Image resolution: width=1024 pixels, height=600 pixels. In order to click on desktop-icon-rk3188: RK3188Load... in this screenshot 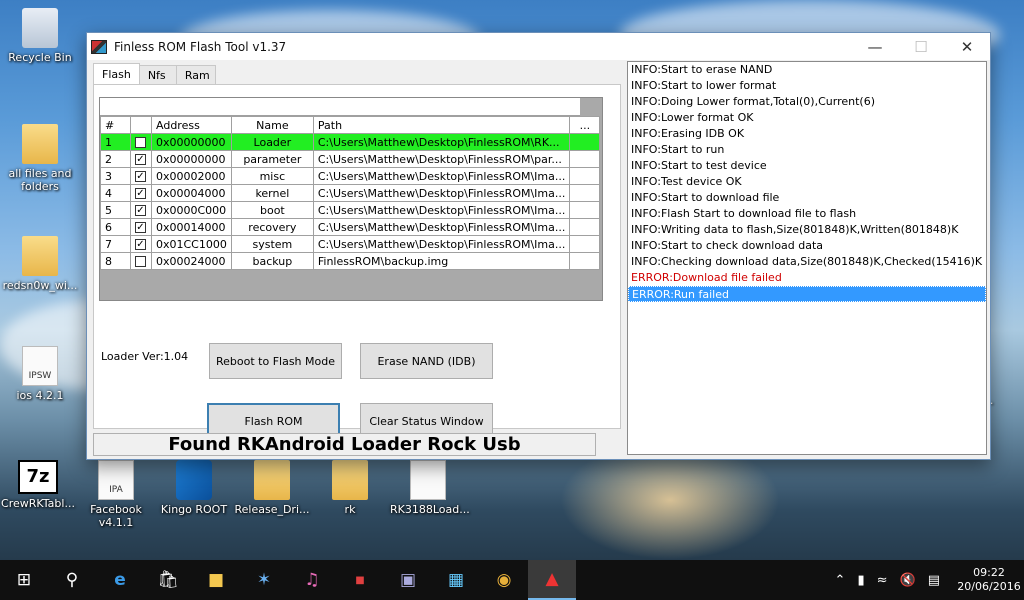, I will do `click(430, 488)`.